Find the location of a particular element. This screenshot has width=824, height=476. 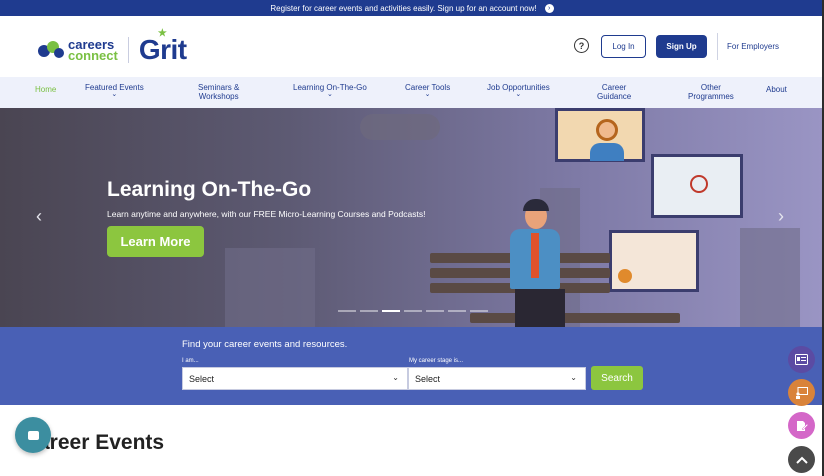

help-icon: ? is located at coordinates (581, 45).